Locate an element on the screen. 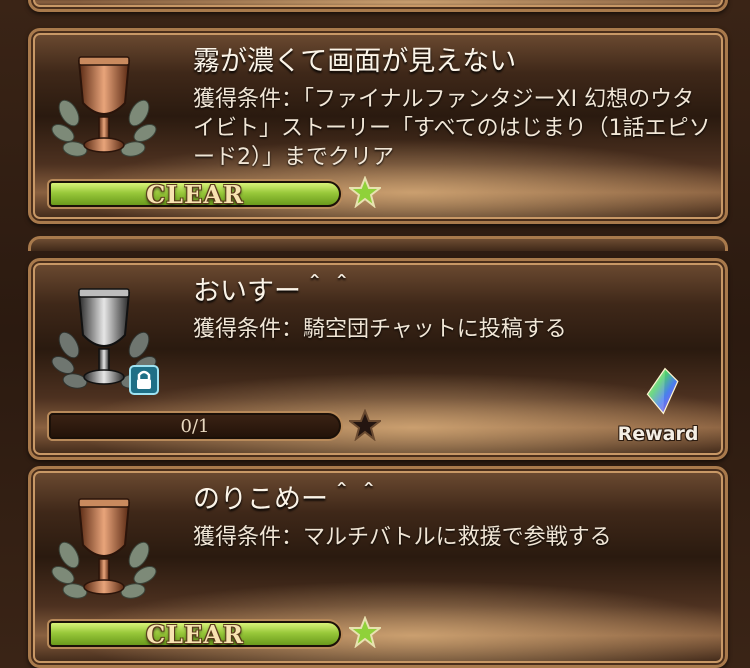 The image size is (750, 668). dark-star-icon is located at coordinates (365, 425).